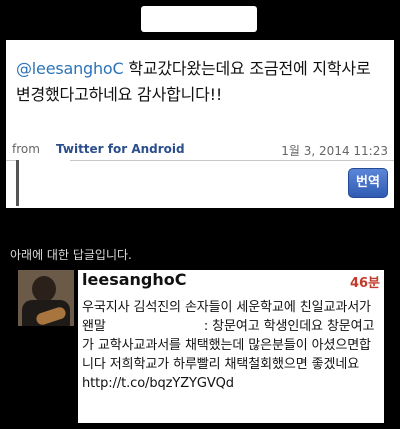 The width and height of the screenshot is (400, 429). Describe the element at coordinates (26, 149) in the screenshot. I see `from-label: from` at that location.